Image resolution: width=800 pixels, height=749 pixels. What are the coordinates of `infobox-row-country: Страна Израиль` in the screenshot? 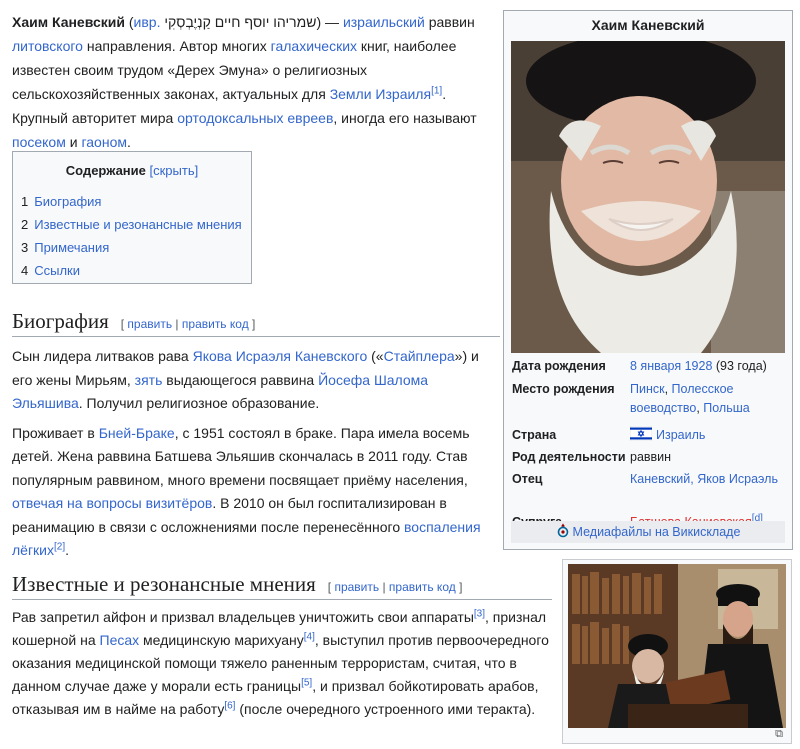 It's located at (609, 433).